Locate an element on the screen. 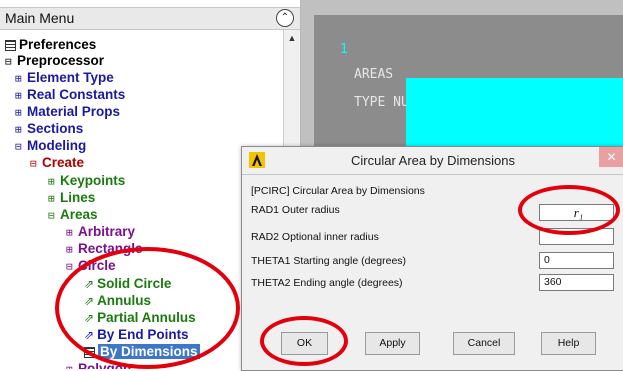 Image resolution: width=623 pixels, height=371 pixels. window-number: 1 is located at coordinates (344, 49).